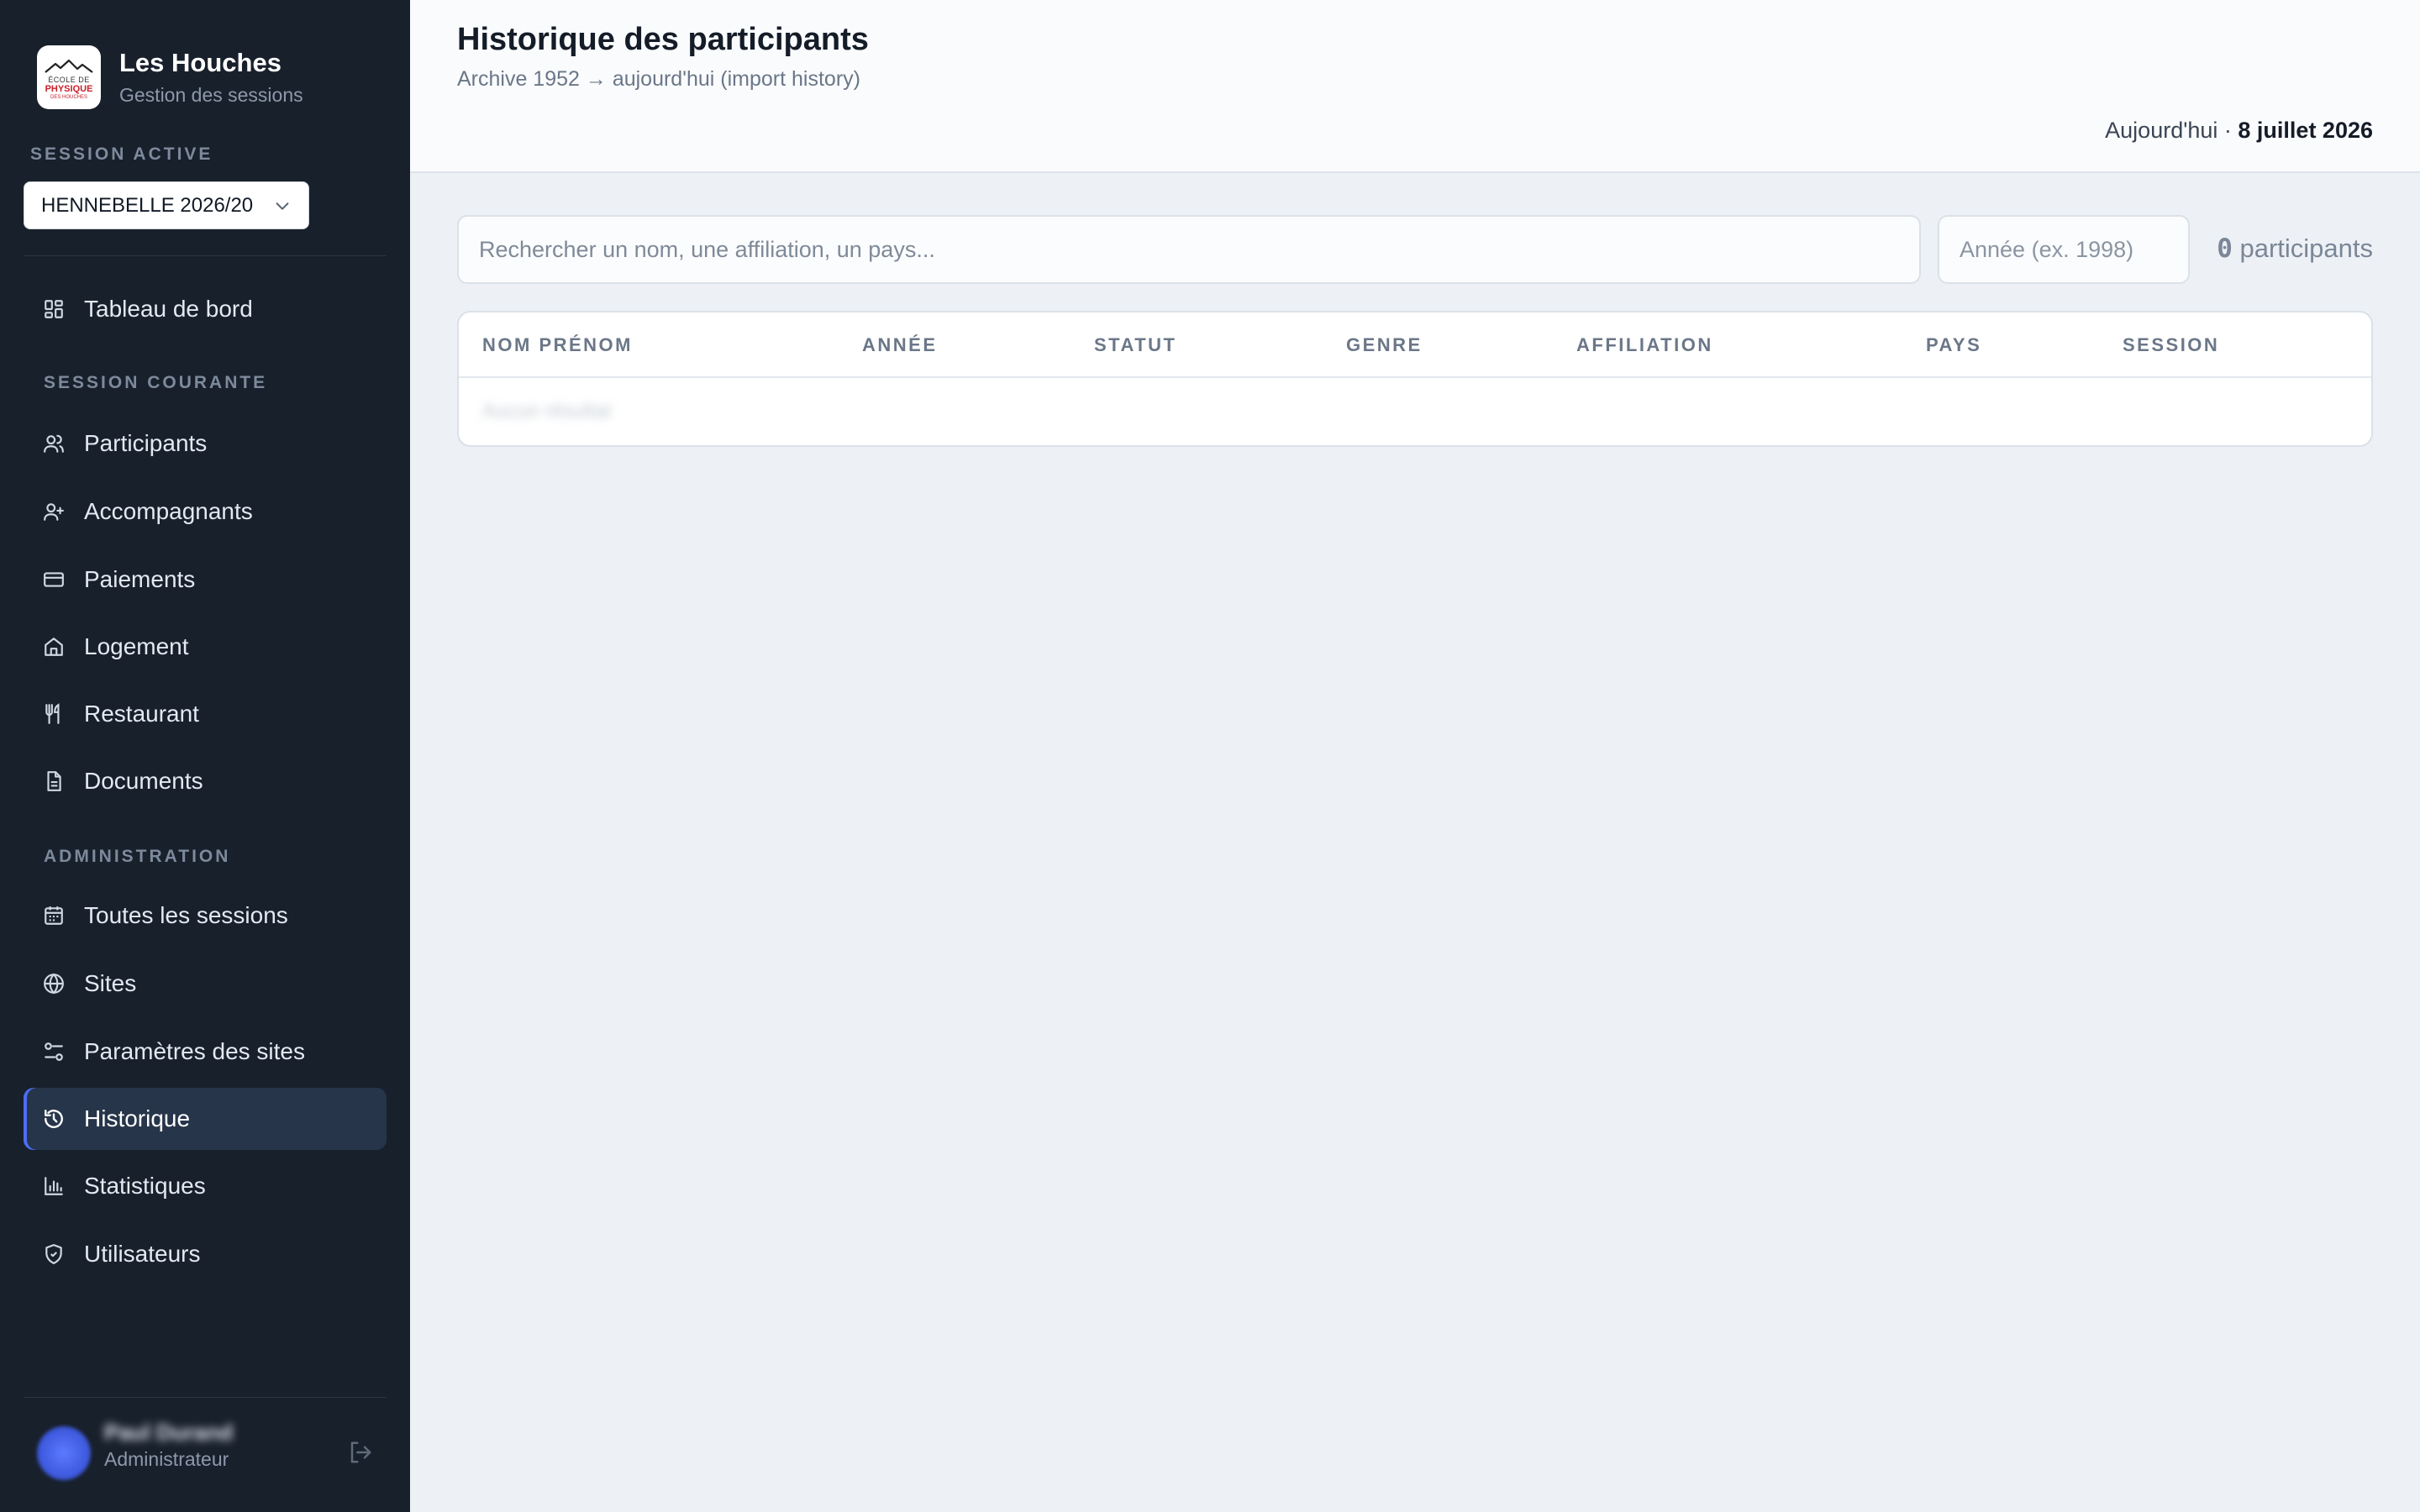  What do you see at coordinates (2064, 249) in the screenshot?
I see `year-input` at bounding box center [2064, 249].